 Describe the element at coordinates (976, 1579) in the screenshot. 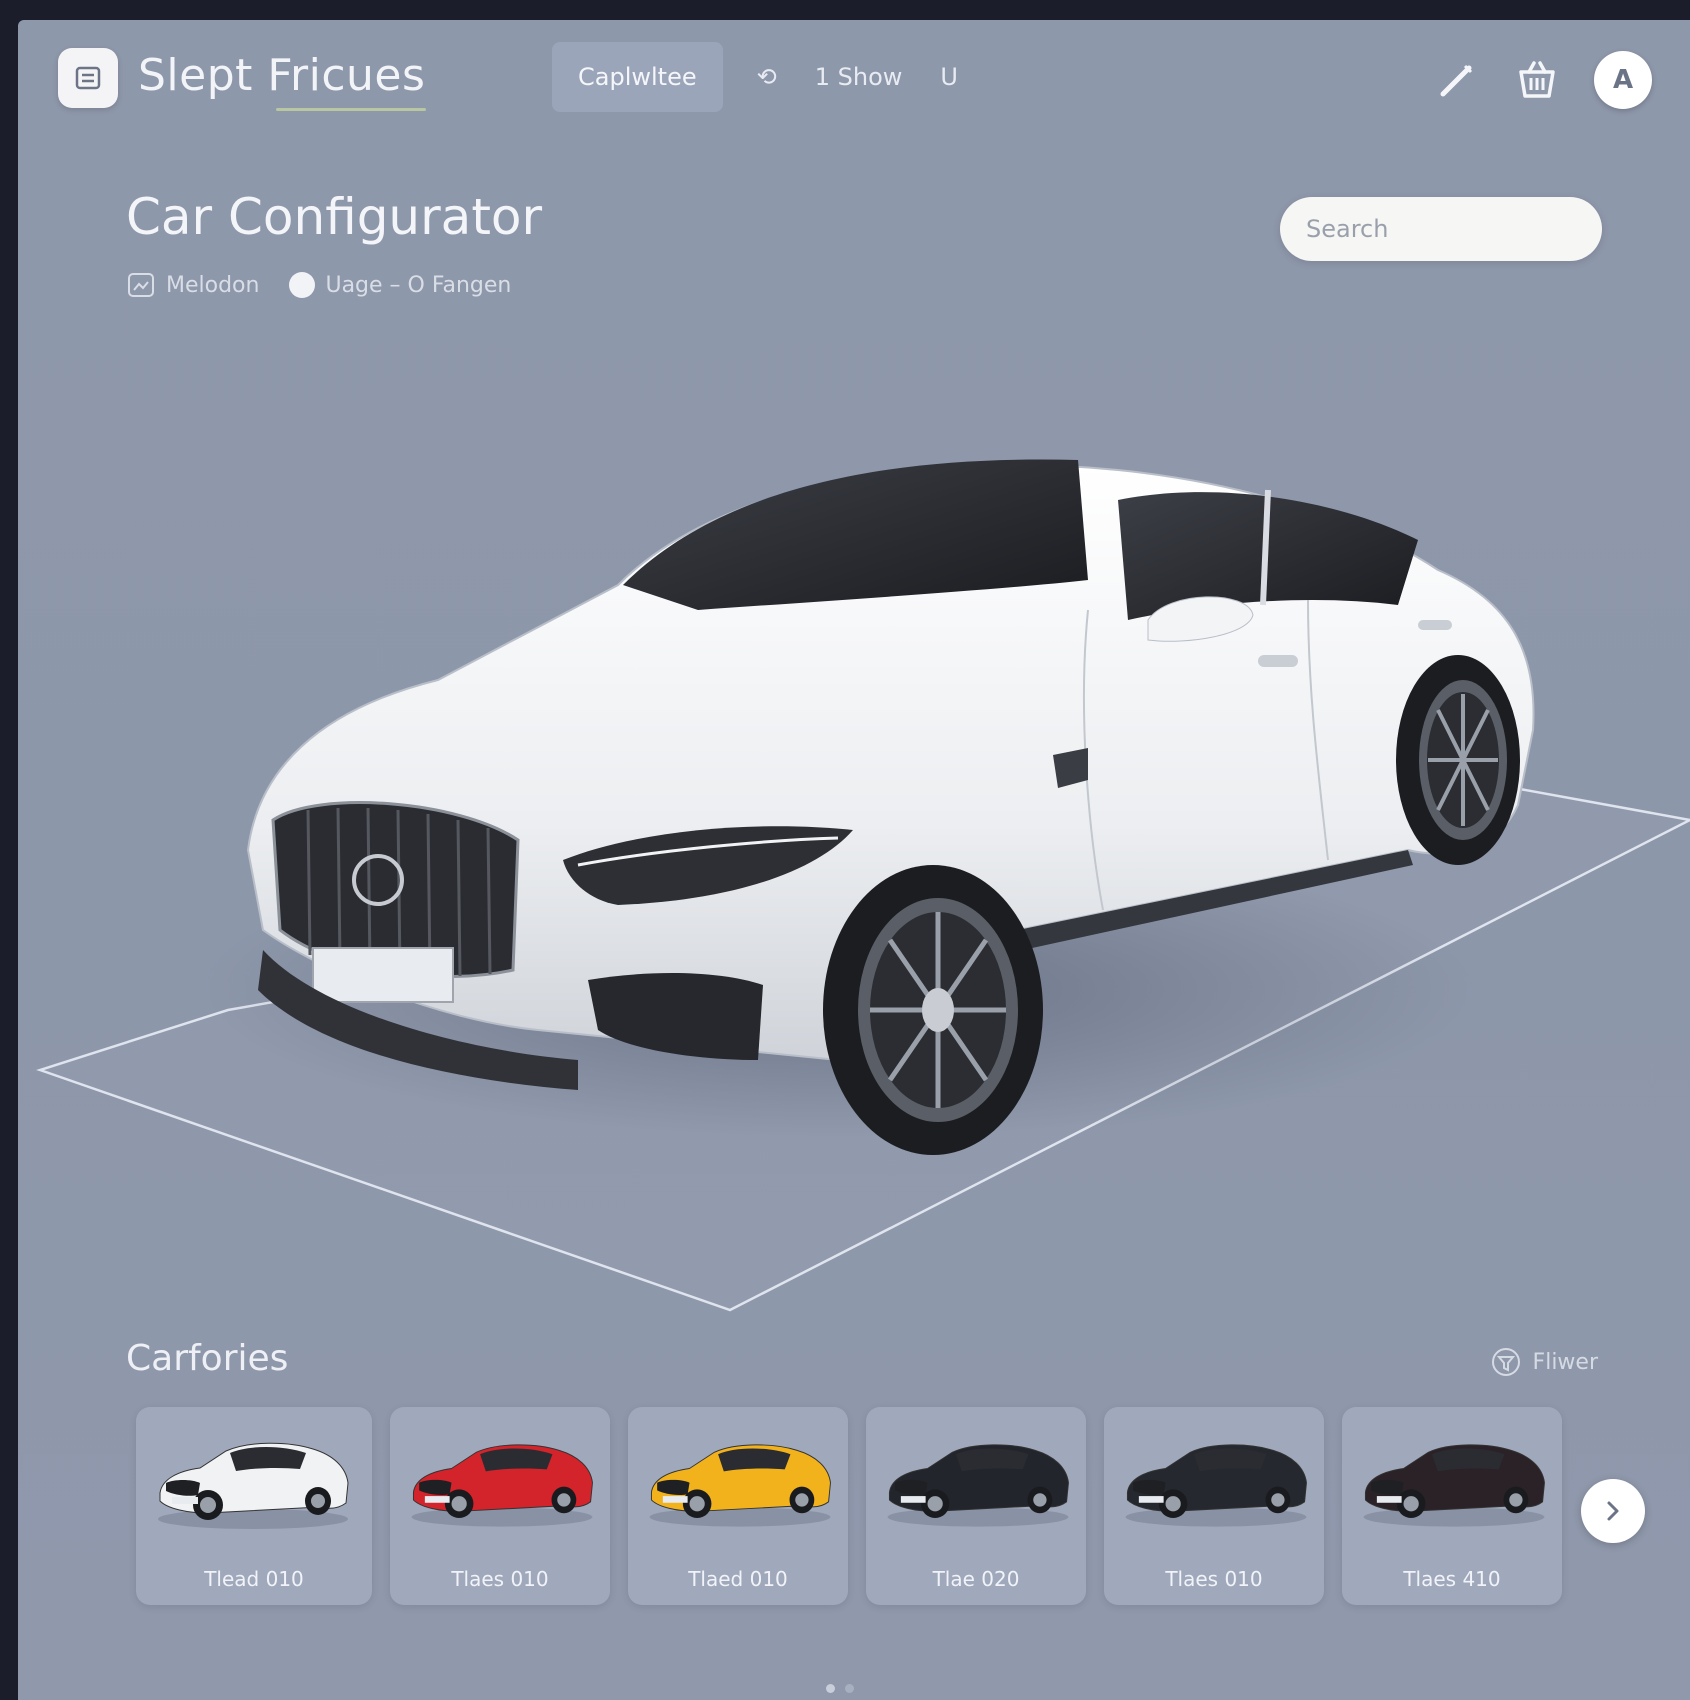

I see `card-label: Tlae 020` at that location.